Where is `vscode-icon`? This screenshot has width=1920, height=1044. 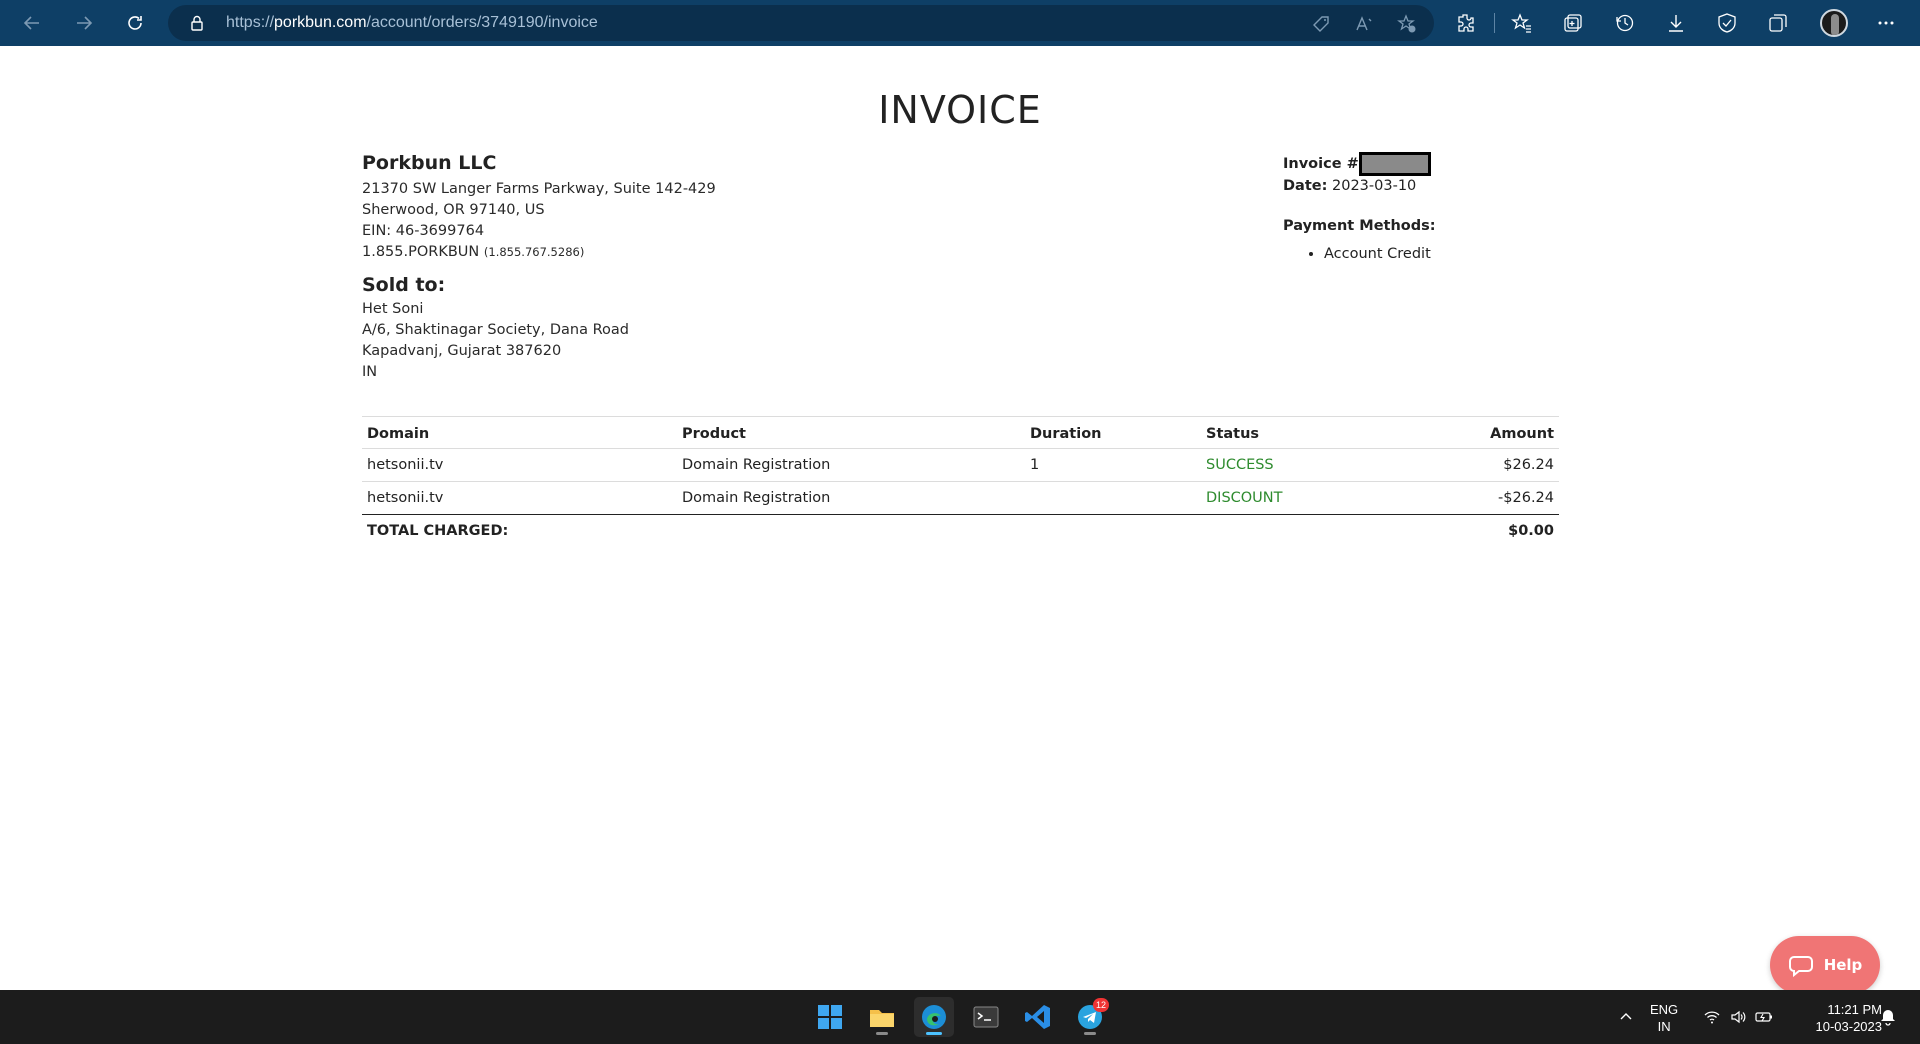
vscode-icon is located at coordinates (1037, 1017).